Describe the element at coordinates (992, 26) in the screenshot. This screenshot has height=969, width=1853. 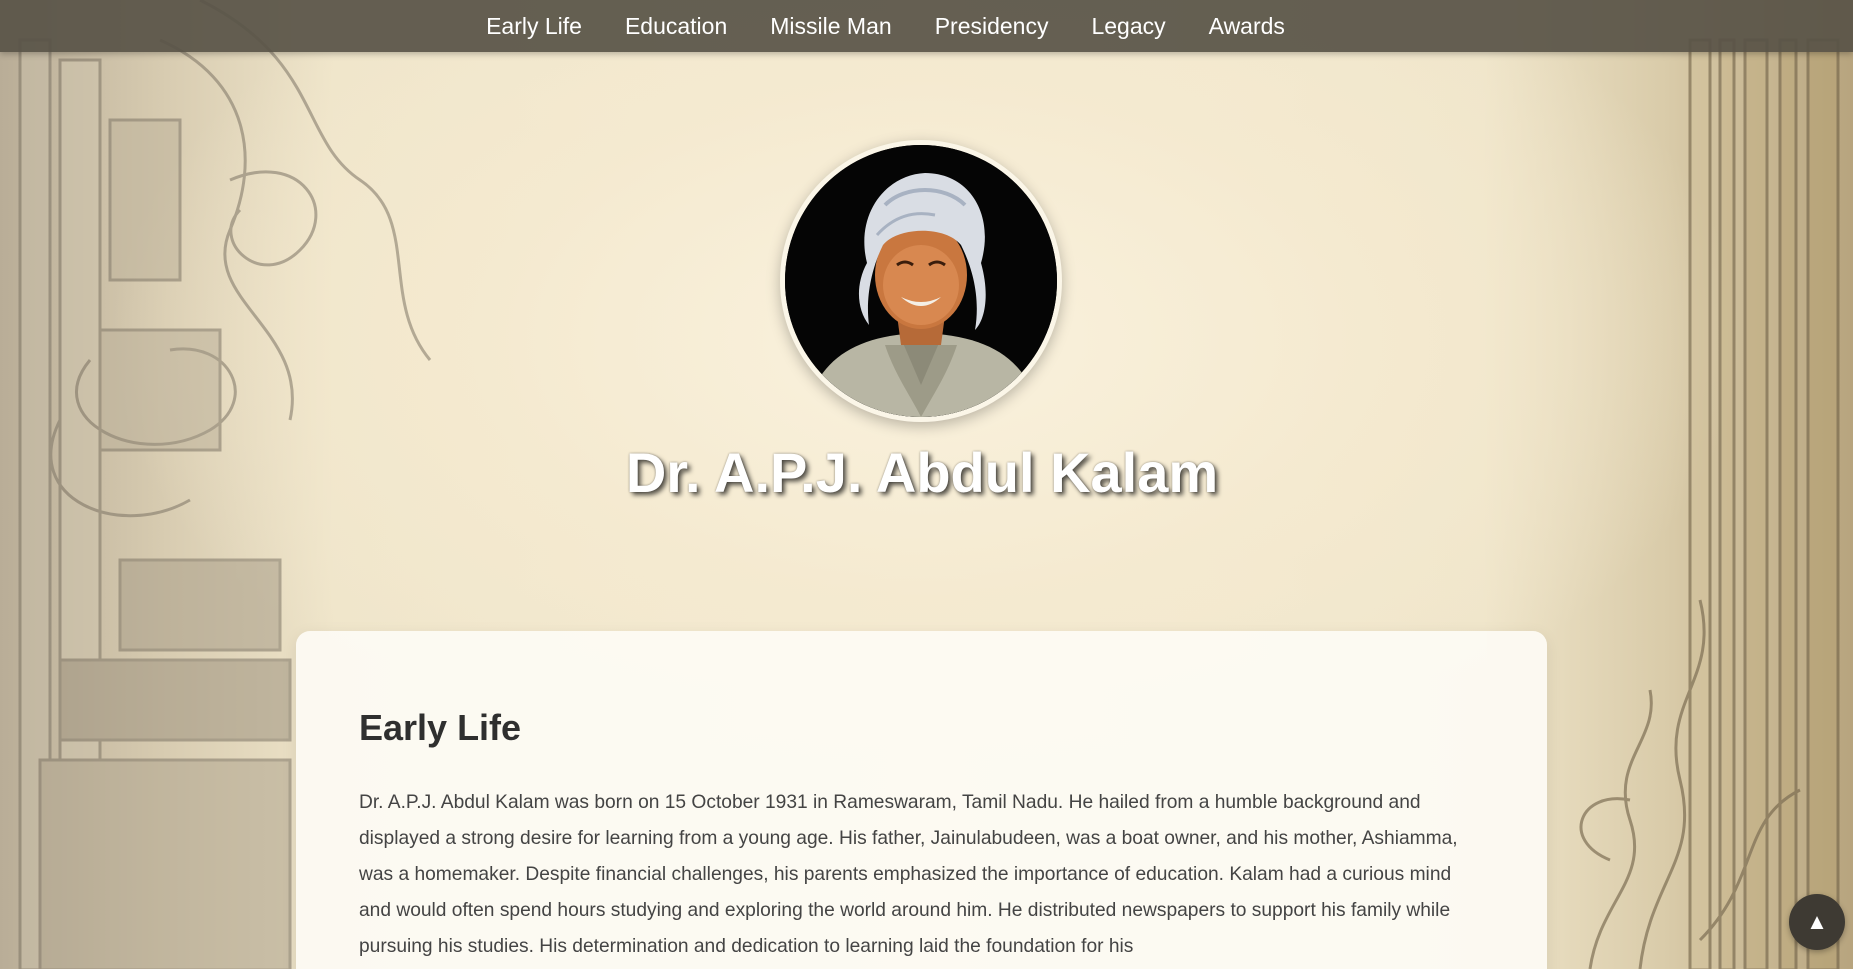
I see `nav-link-presidency: Presidency` at that location.